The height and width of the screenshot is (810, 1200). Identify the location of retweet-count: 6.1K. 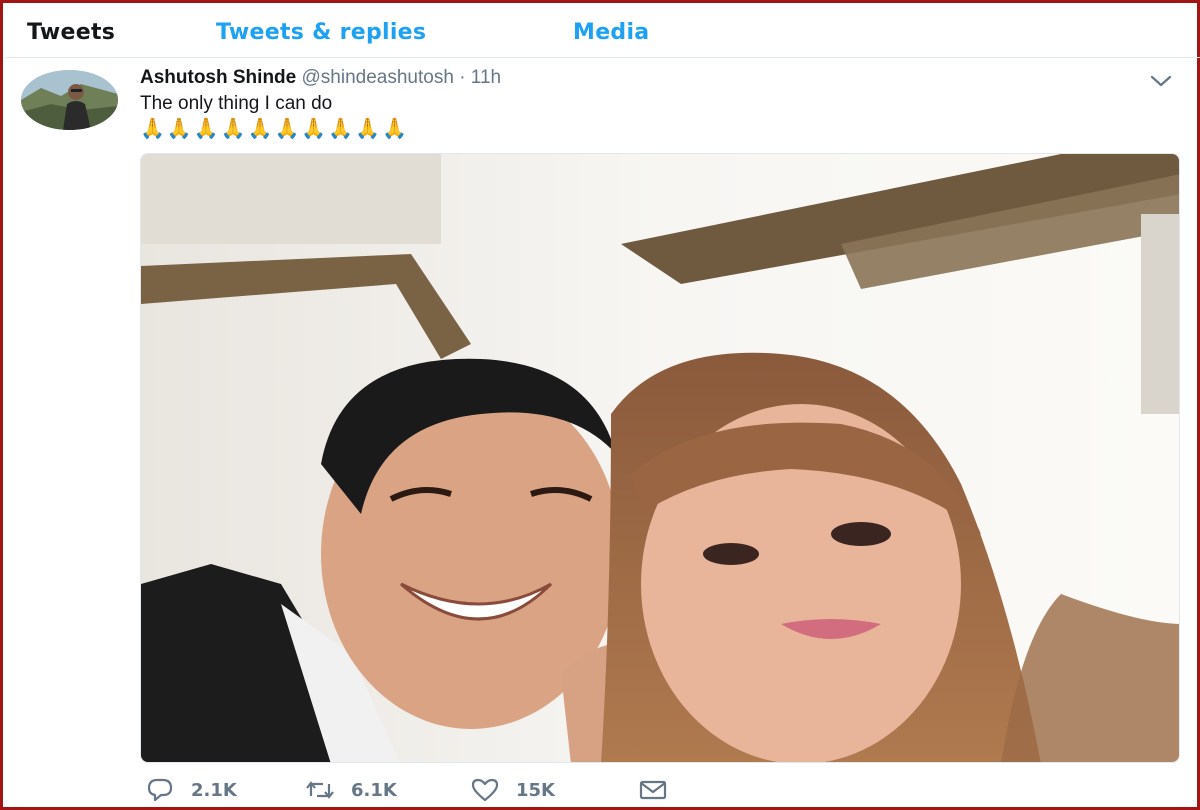
(374, 790).